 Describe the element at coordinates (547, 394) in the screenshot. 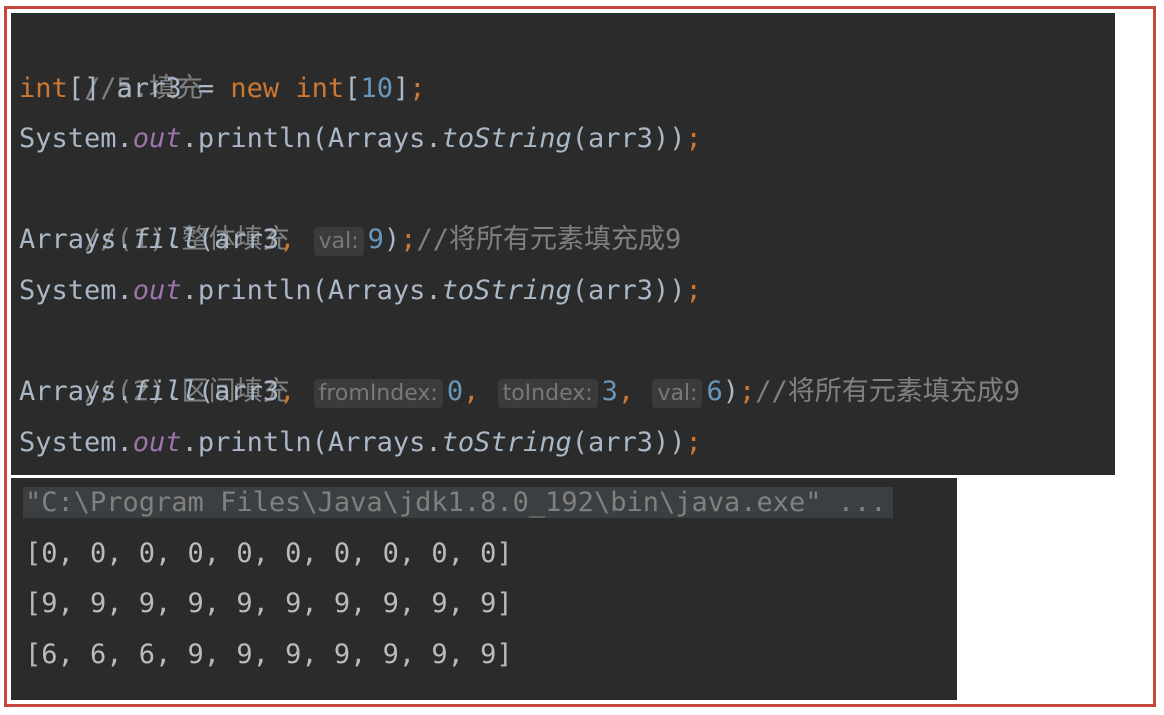

I see `parameter-hint: toIndex:` at that location.